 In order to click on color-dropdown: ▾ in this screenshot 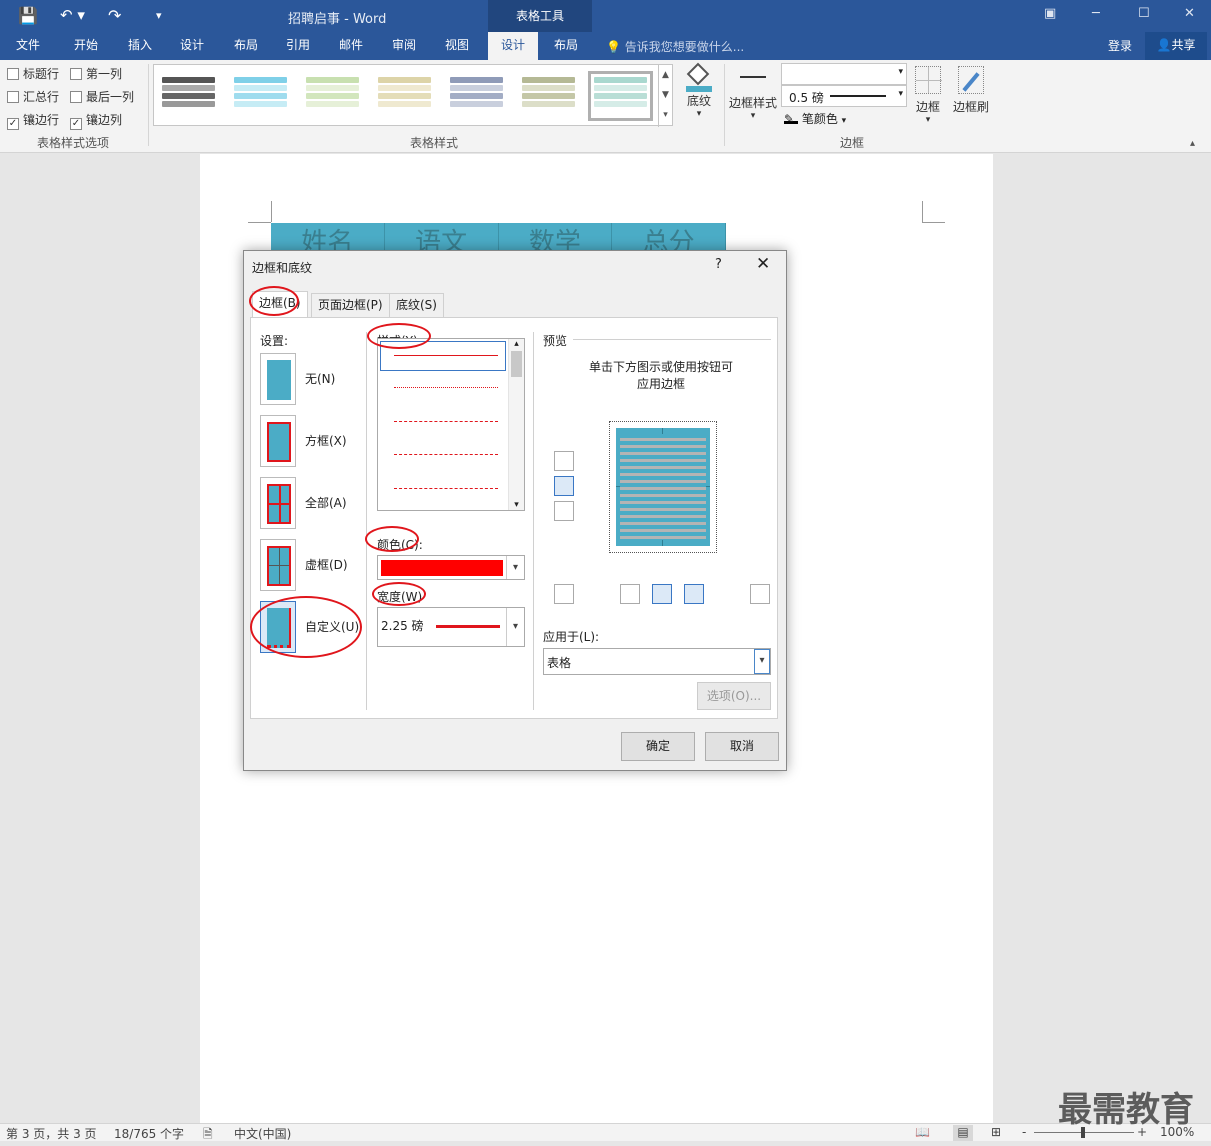, I will do `click(451, 567)`.